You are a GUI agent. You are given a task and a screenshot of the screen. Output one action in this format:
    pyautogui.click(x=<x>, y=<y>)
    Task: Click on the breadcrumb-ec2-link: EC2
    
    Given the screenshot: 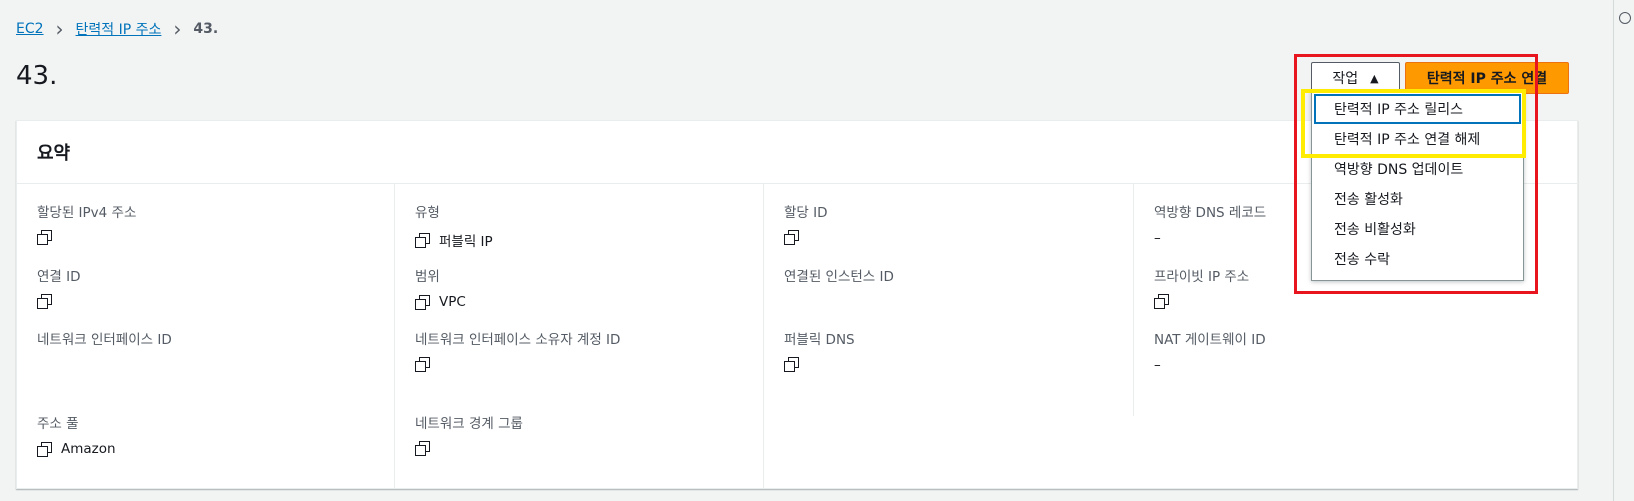 What is the action you would take?
    pyautogui.click(x=30, y=29)
    